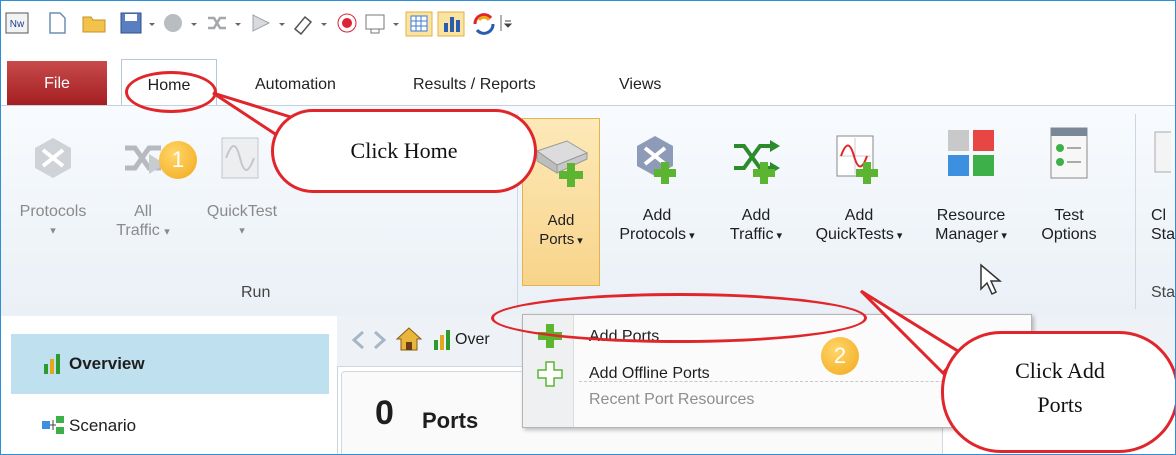 The image size is (1176, 455). What do you see at coordinates (171, 92) in the screenshot?
I see `home-tab-highlight-ring` at bounding box center [171, 92].